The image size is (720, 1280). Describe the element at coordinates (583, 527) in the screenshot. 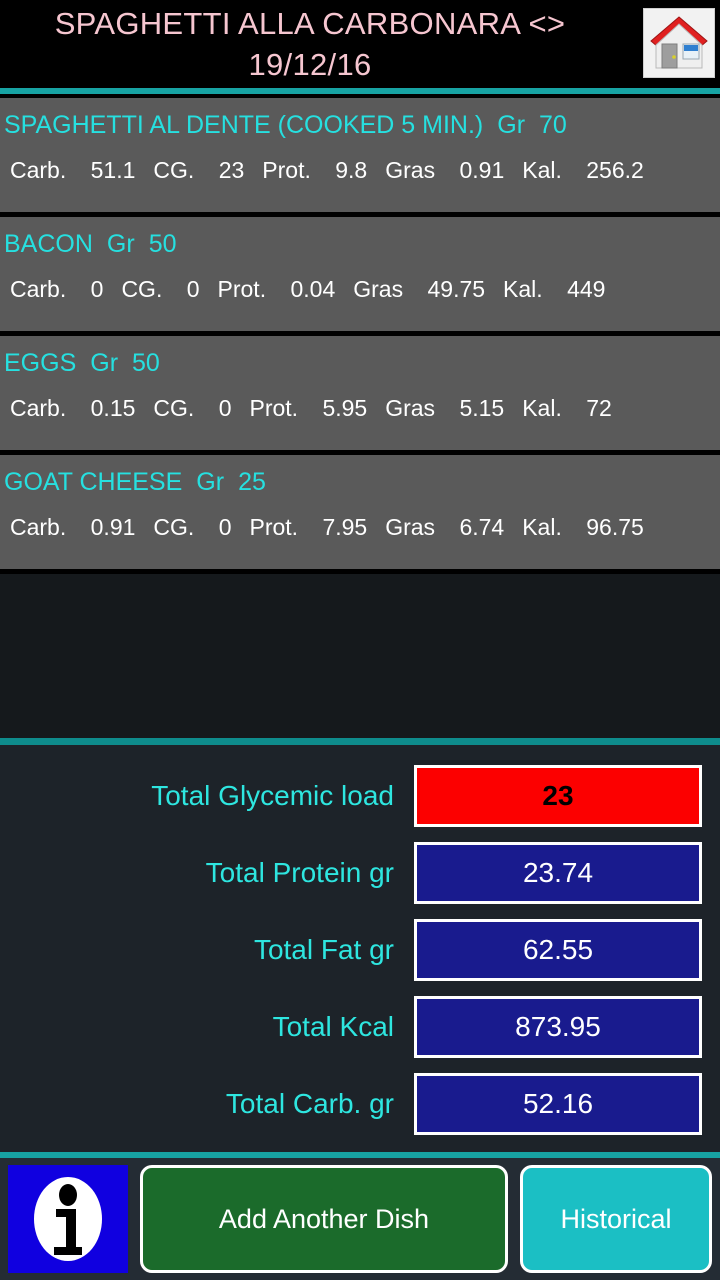

I see `macro-kal: Kal. 96.75` at that location.